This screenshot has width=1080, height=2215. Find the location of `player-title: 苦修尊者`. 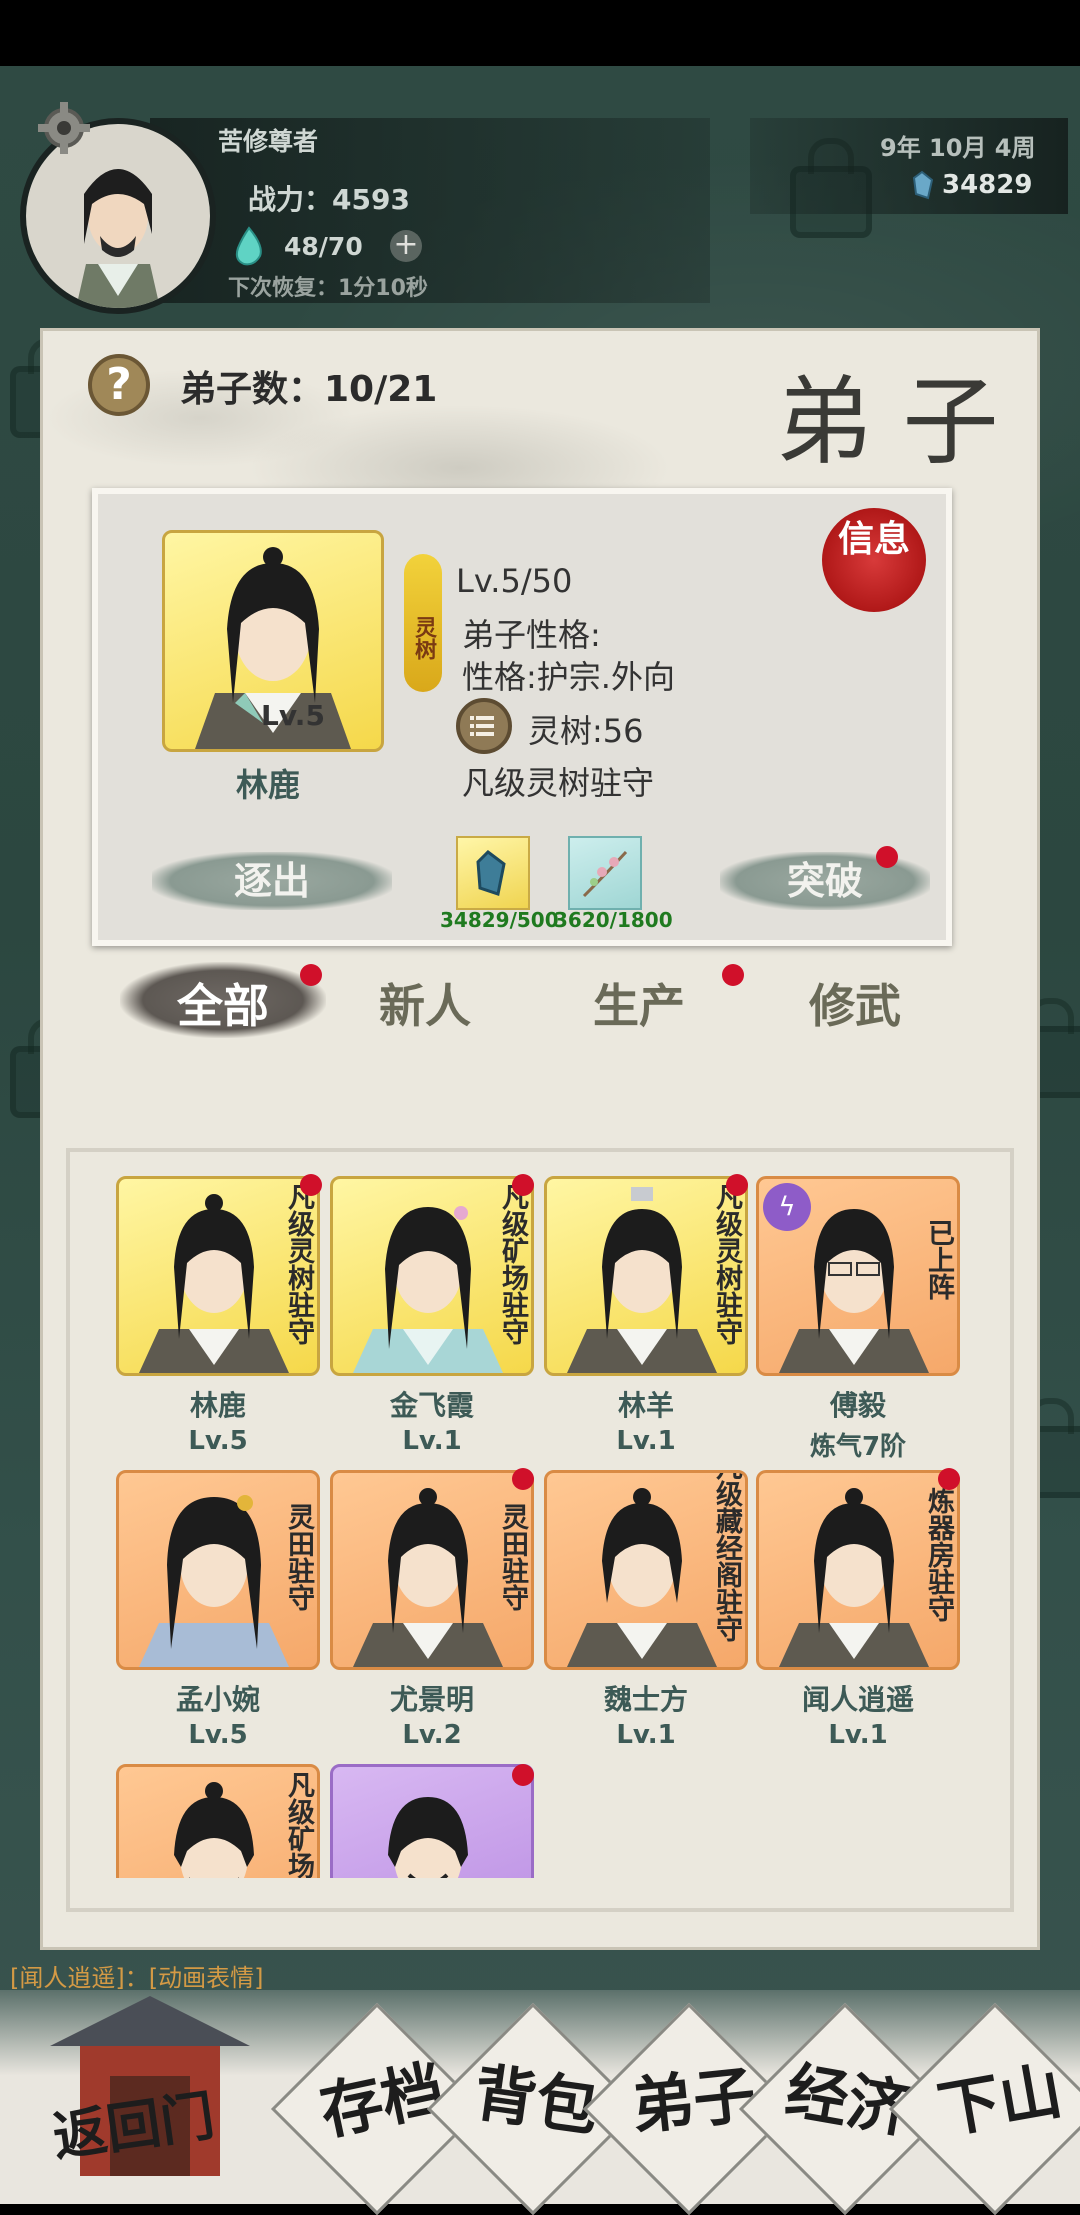

player-title: 苦修尊者 is located at coordinates (268, 141).